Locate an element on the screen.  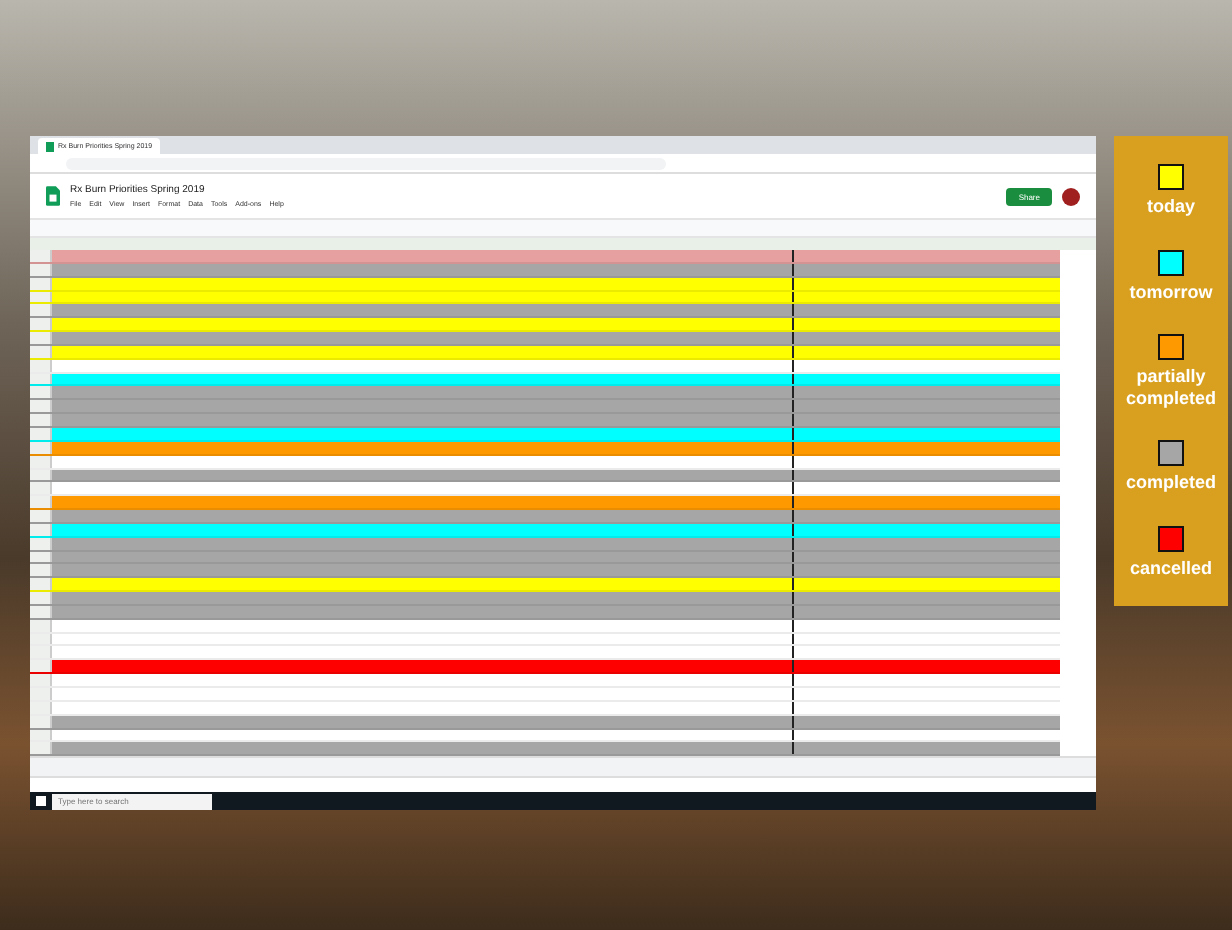
sheet-icon is located at coordinates (50, 146).